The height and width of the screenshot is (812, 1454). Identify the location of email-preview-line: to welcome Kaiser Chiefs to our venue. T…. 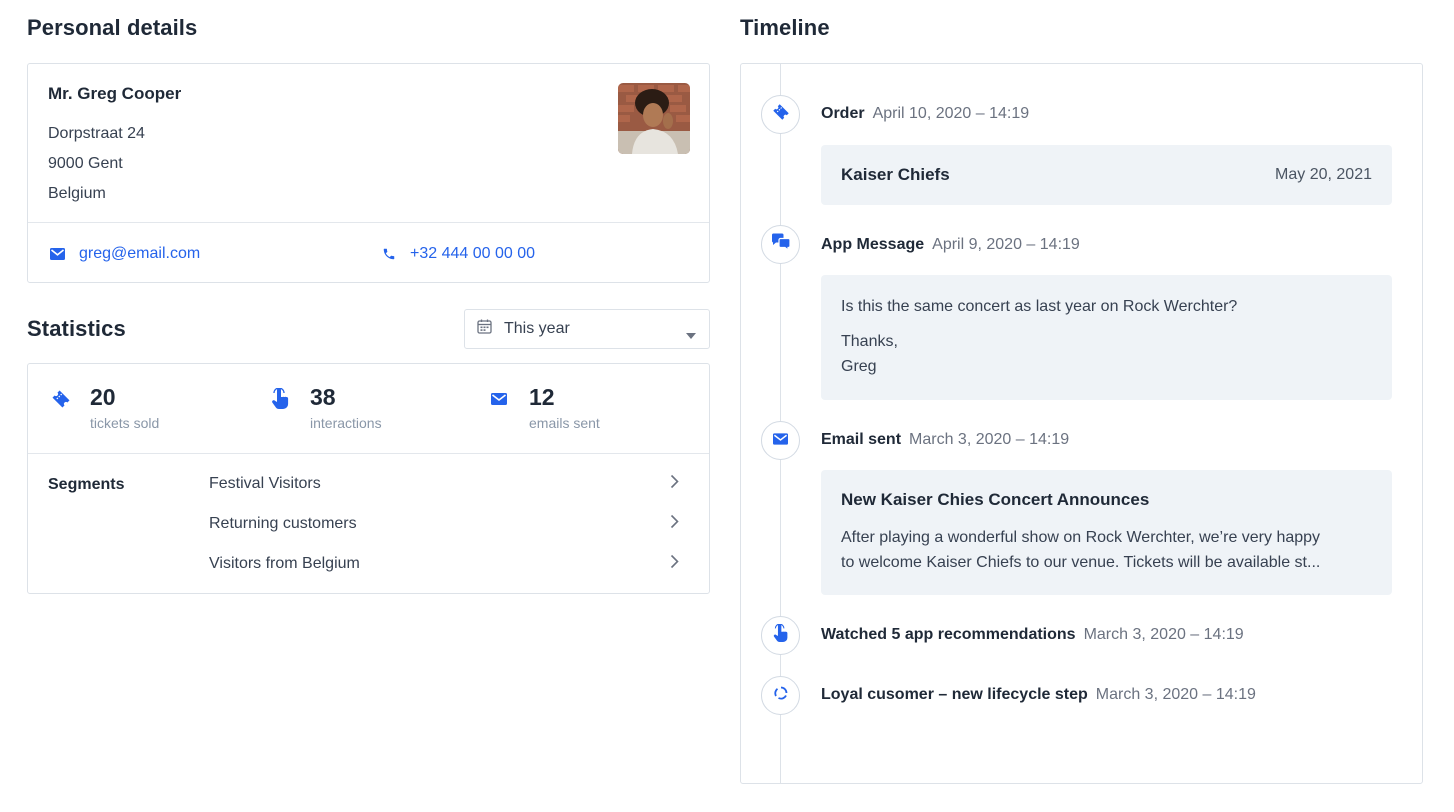
(1081, 562).